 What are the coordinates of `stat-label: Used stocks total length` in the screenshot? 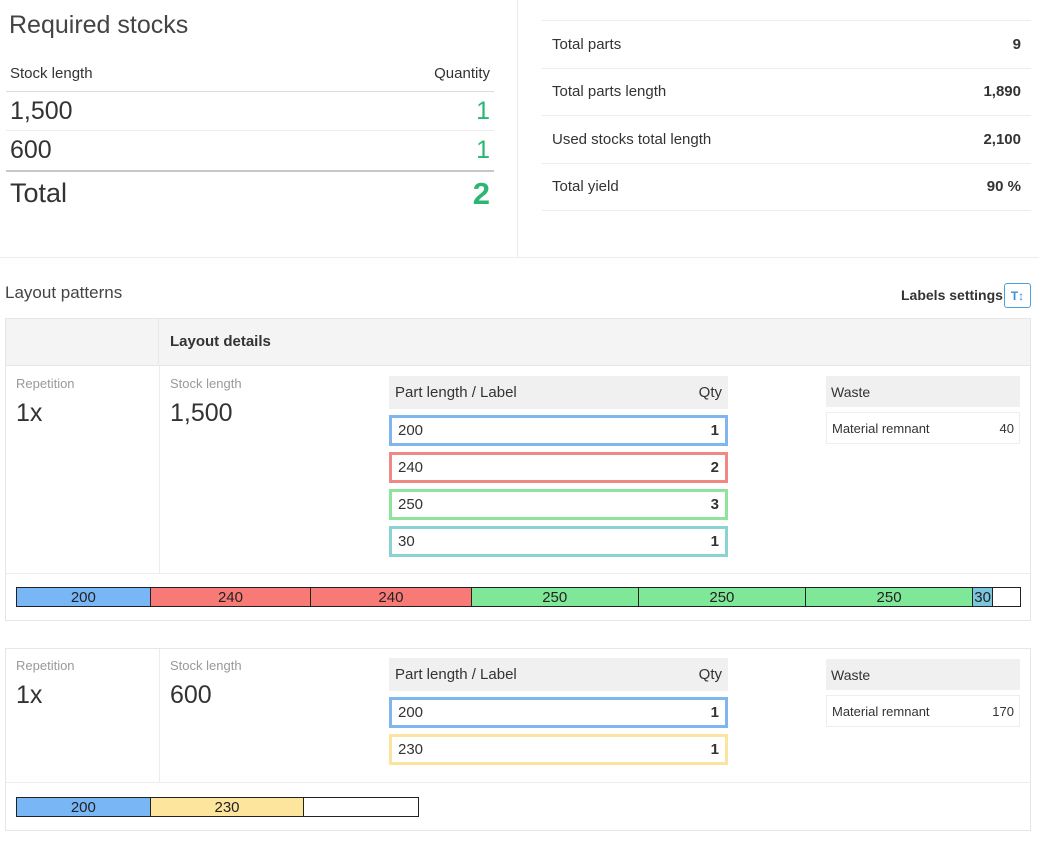 It's located at (632, 139).